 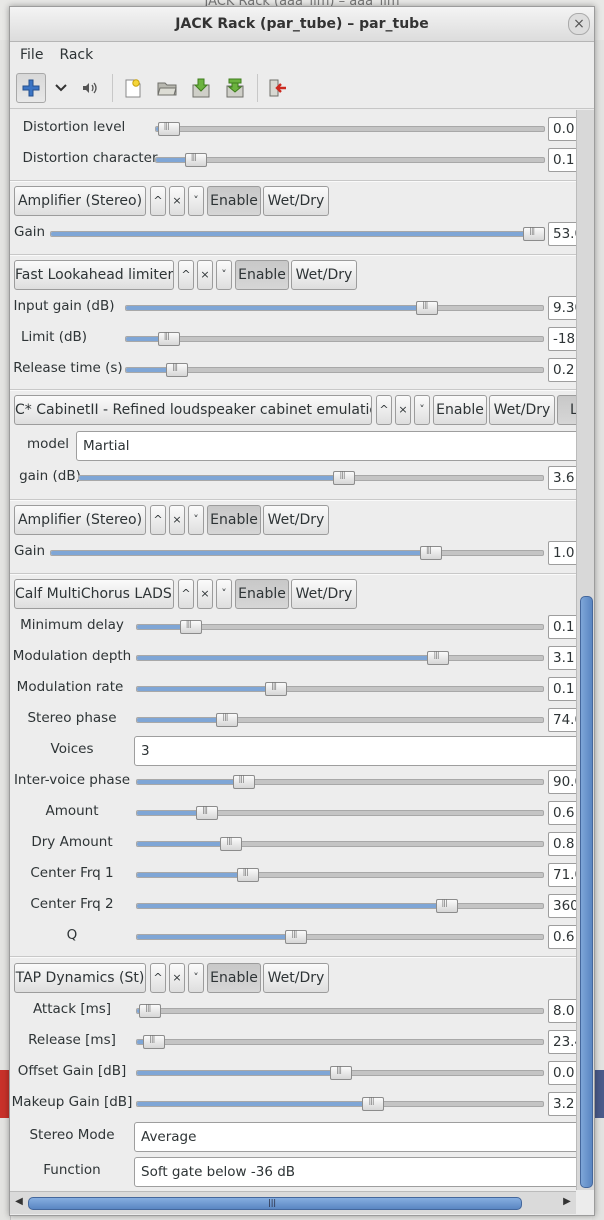 What do you see at coordinates (562, 553) in the screenshot?
I see `control-value-spinbox: 1.0` at bounding box center [562, 553].